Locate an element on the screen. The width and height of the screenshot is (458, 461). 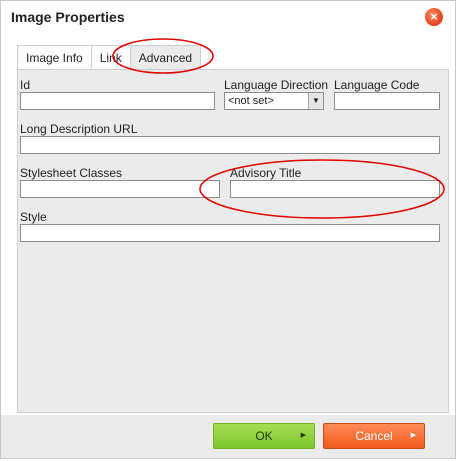
id-input is located at coordinates (117, 101).